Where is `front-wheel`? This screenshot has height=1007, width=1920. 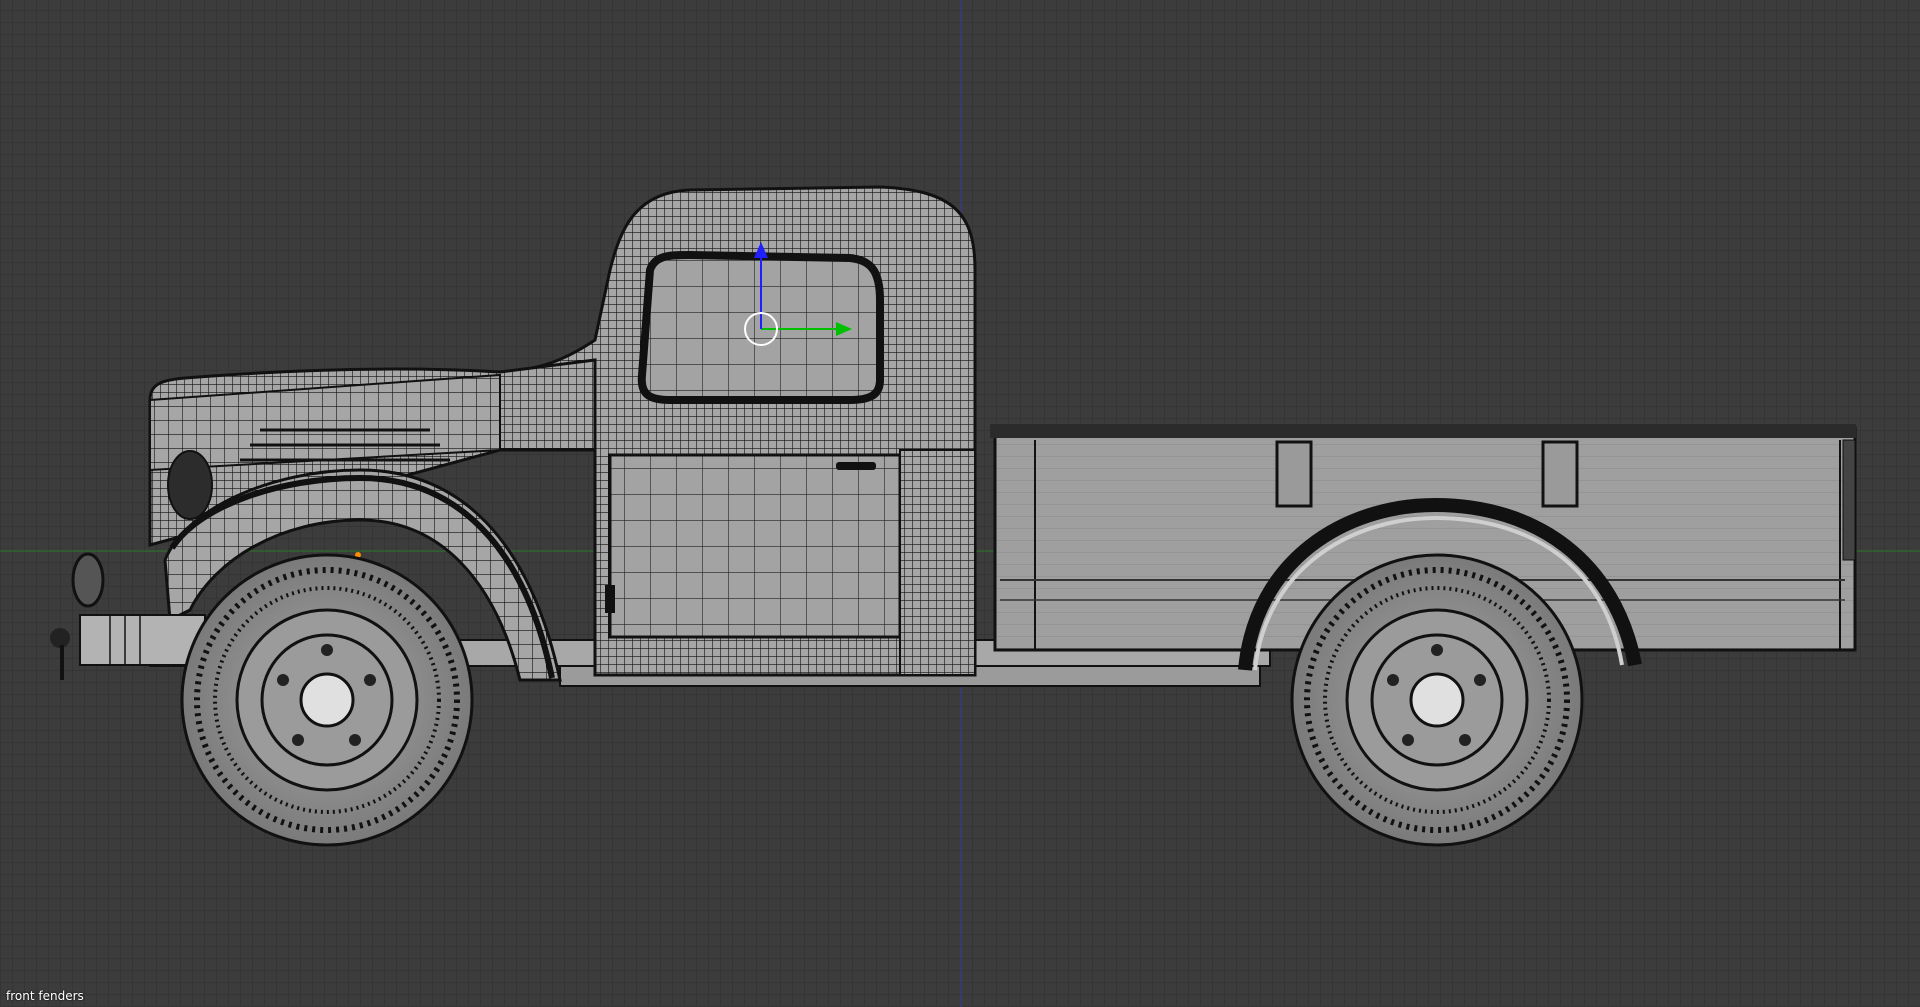
front-wheel is located at coordinates (327, 700).